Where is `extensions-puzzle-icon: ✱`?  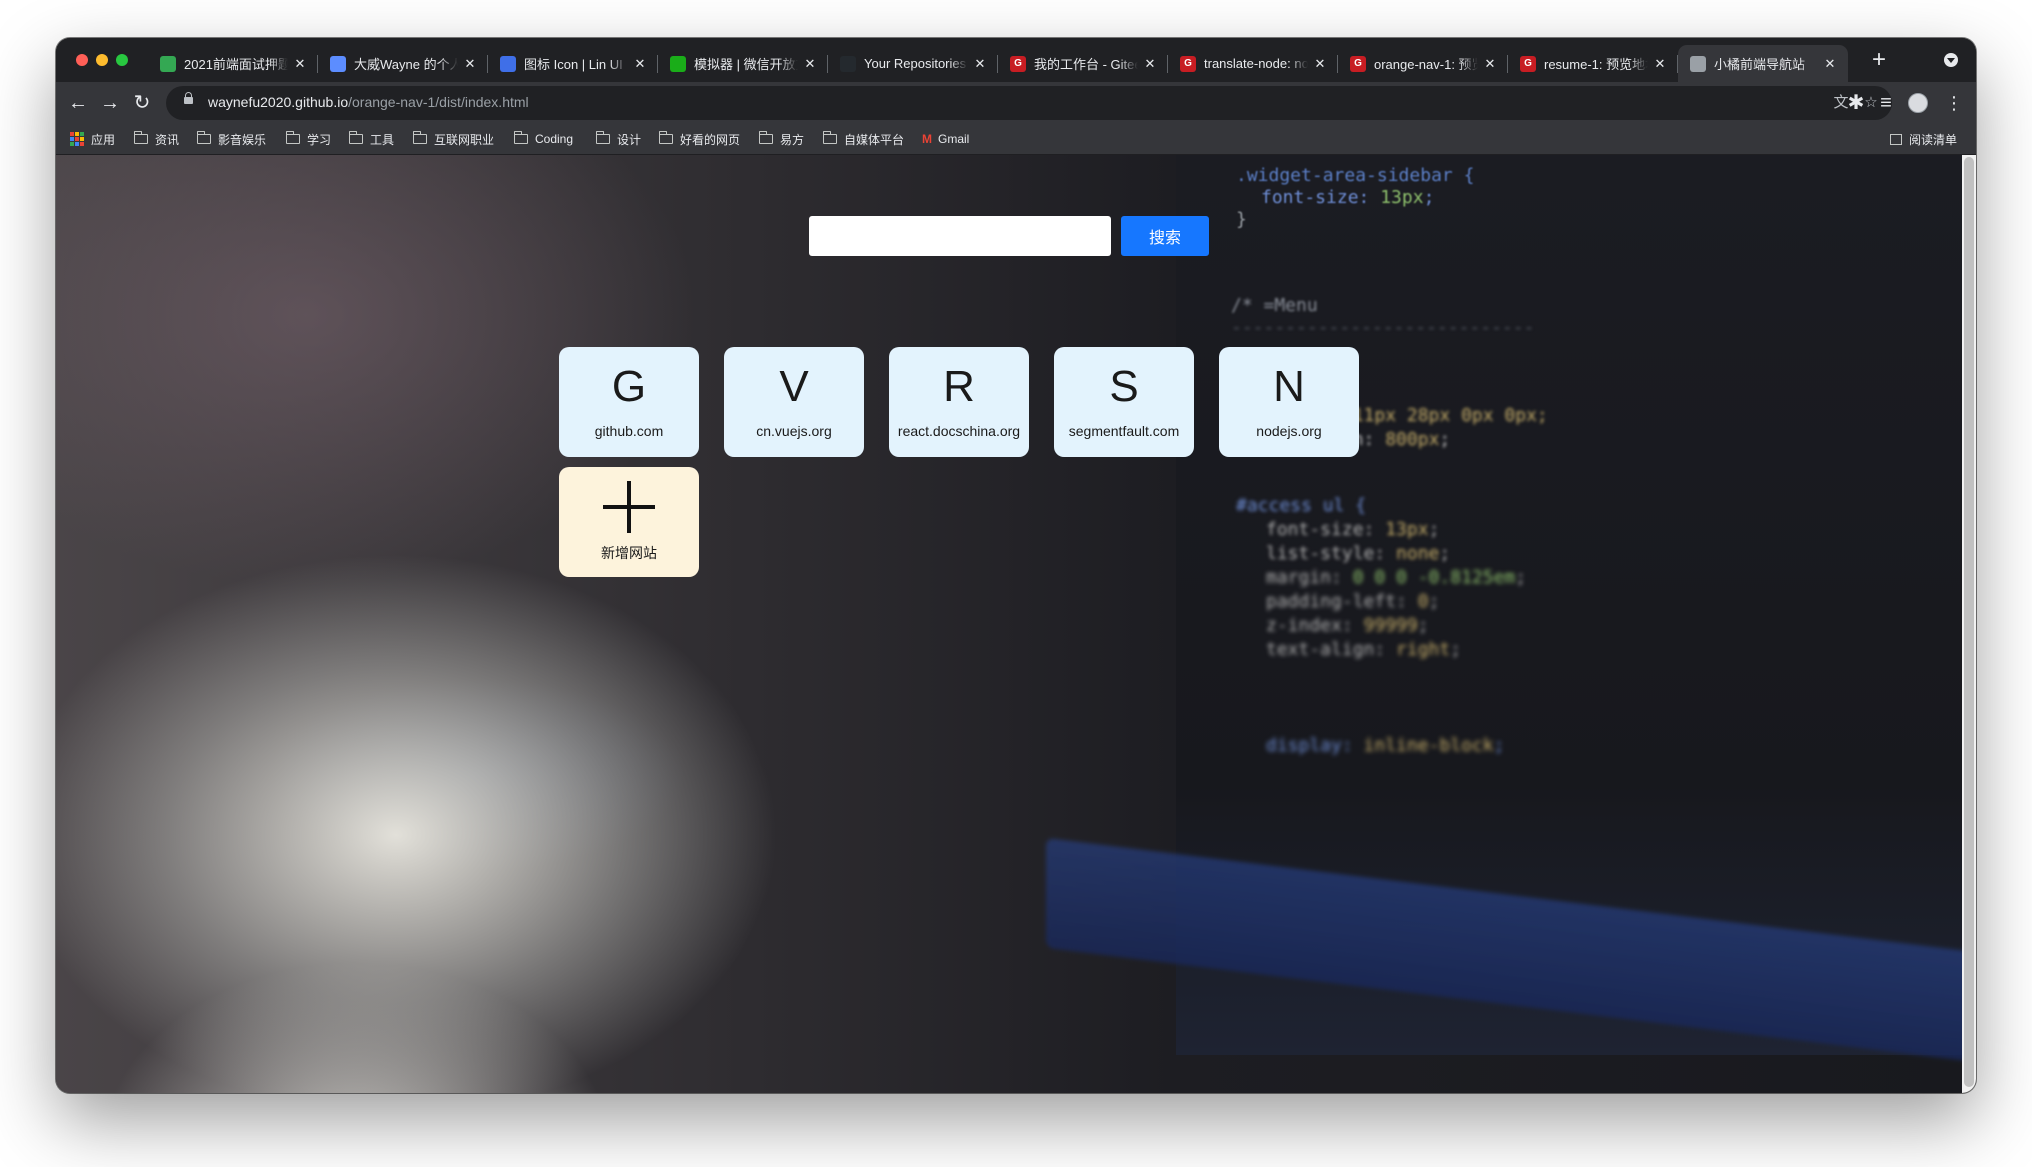
extensions-puzzle-icon: ✱ is located at coordinates (1856, 103).